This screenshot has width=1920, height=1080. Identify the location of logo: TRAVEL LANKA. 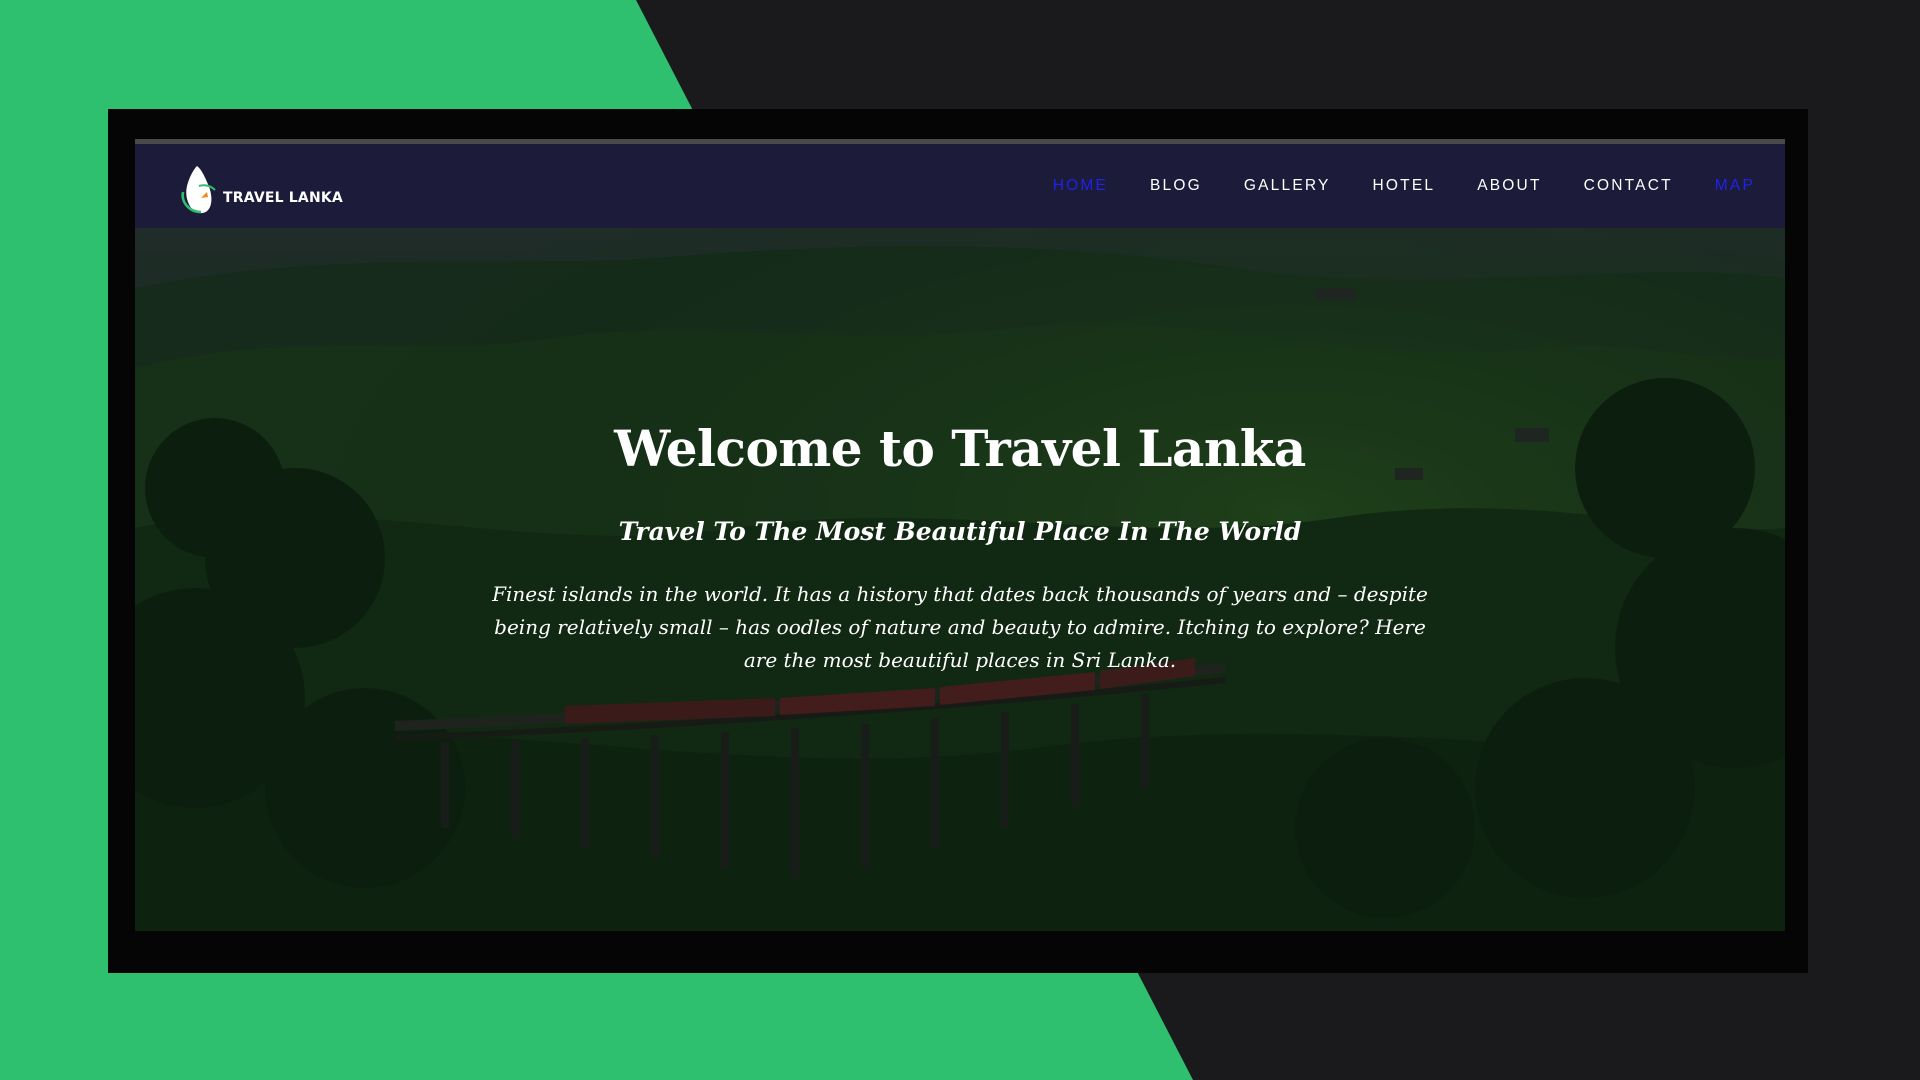
(260, 189).